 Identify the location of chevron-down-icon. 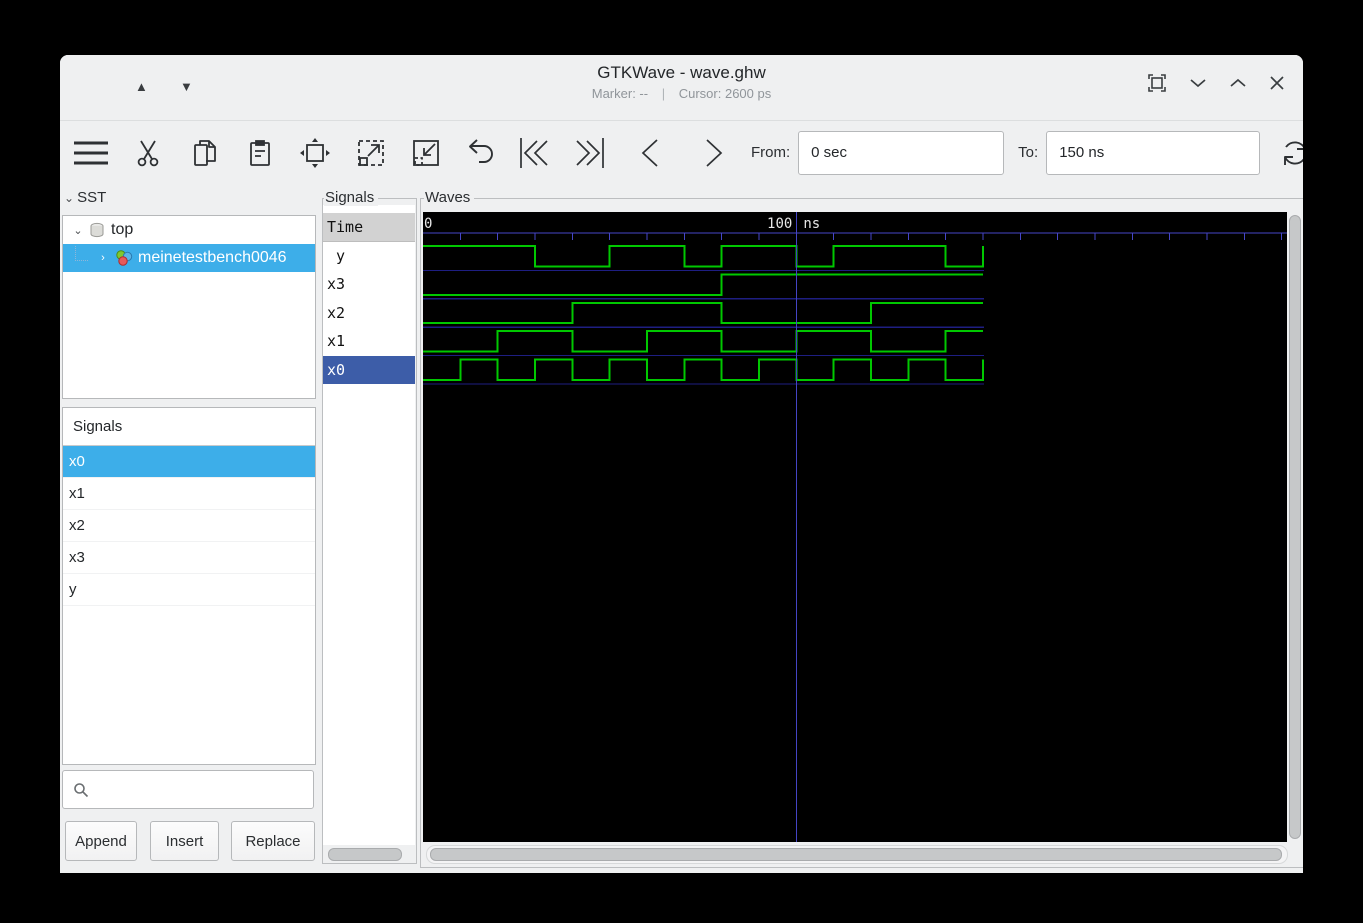
(1198, 83).